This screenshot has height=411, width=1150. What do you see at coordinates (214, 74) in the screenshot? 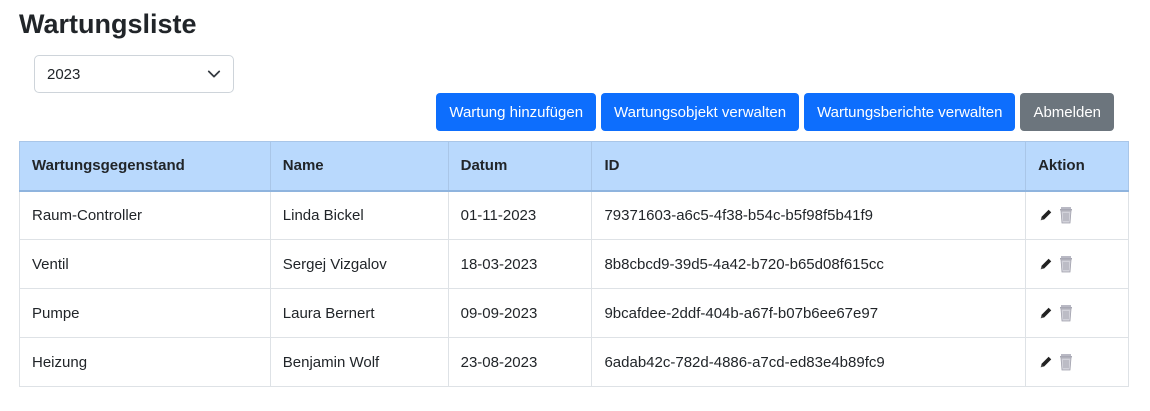
I see `chevron-down-icon` at bounding box center [214, 74].